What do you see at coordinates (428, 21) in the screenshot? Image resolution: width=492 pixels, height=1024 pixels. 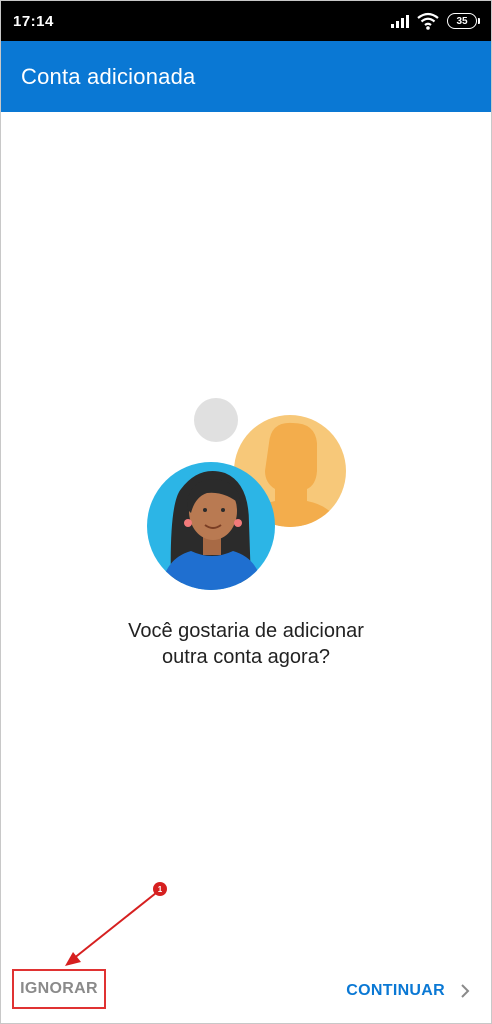 I see `wifi-icon` at bounding box center [428, 21].